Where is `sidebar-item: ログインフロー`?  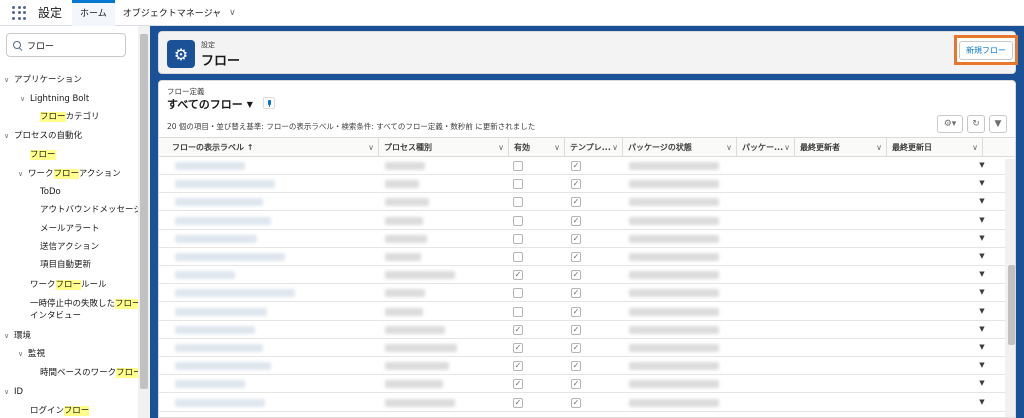 sidebar-item: ログインフロー is located at coordinates (60, 411).